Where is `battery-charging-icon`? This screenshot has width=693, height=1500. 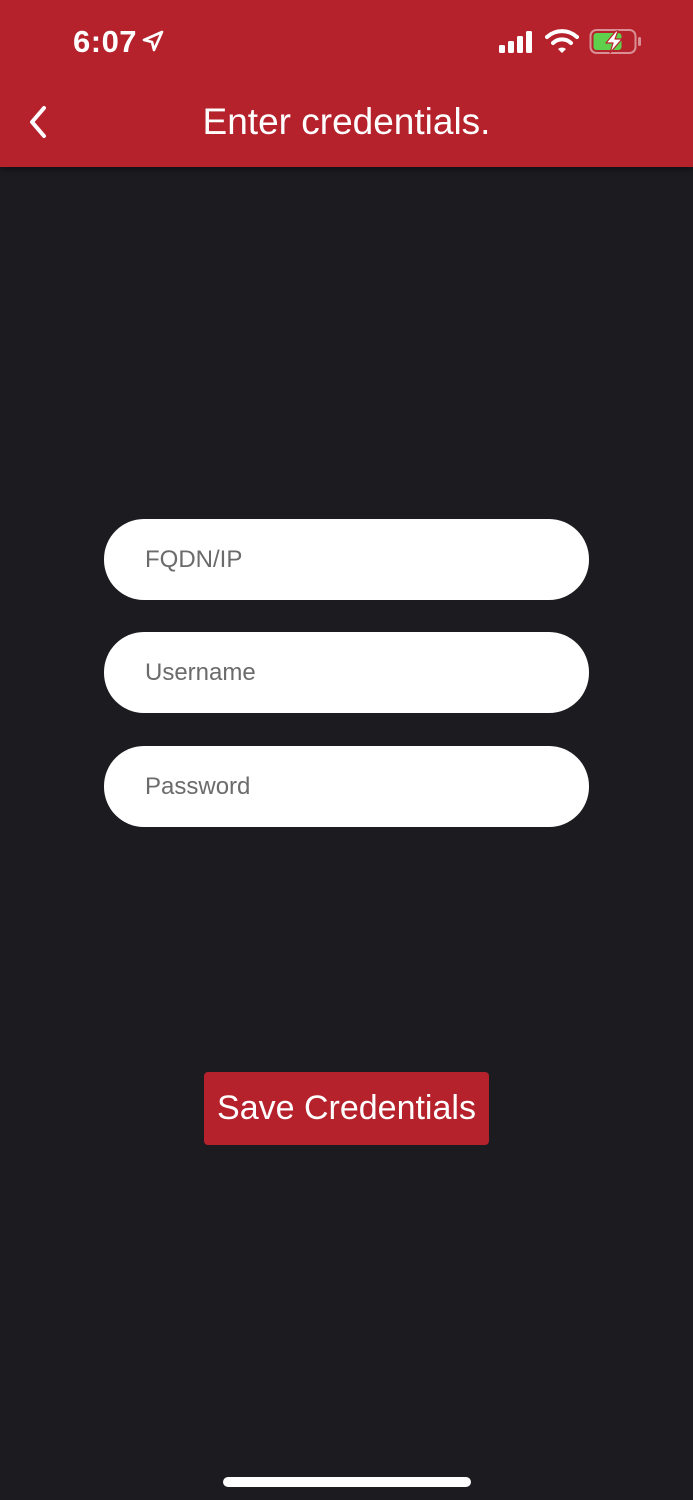
battery-charging-icon is located at coordinates (615, 41).